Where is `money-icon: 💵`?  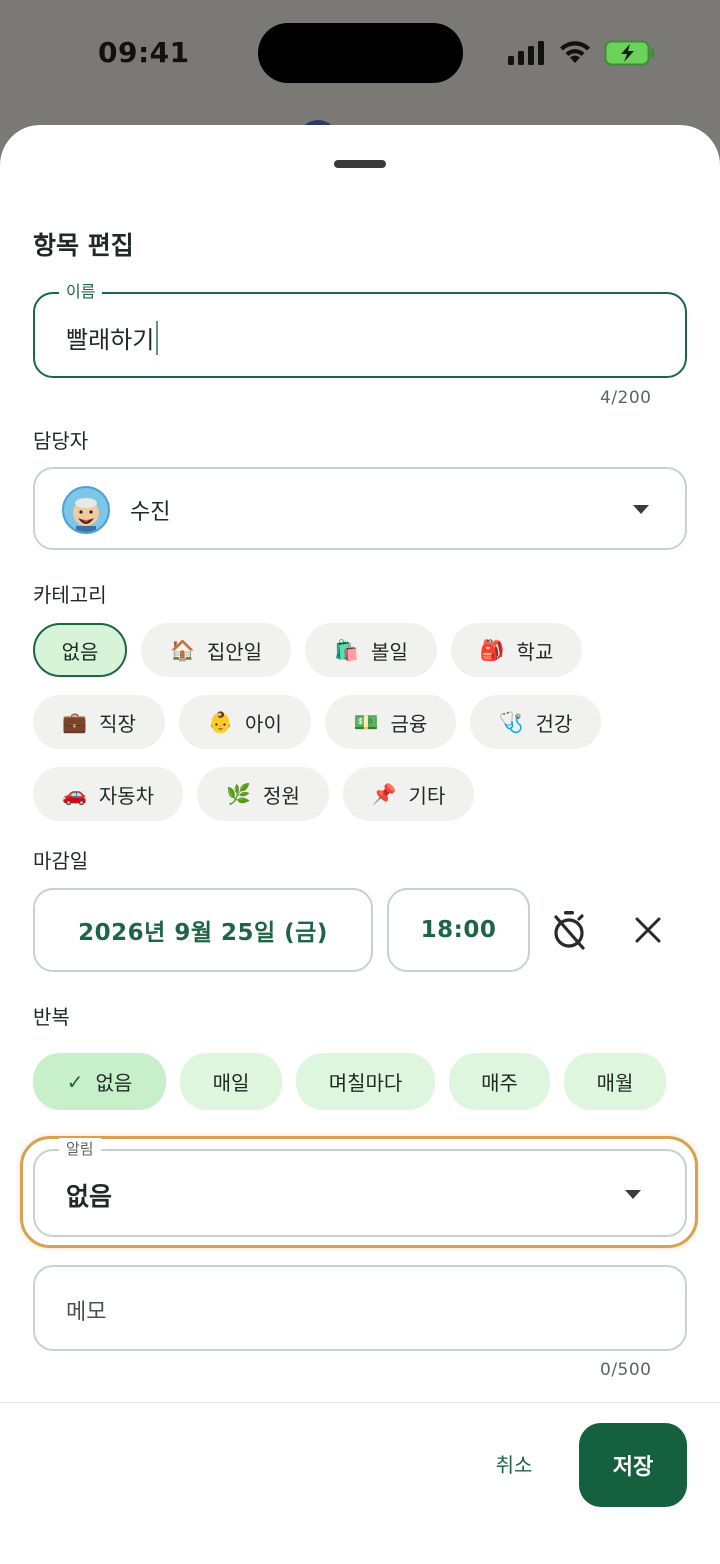
money-icon: 💵 is located at coordinates (366, 722).